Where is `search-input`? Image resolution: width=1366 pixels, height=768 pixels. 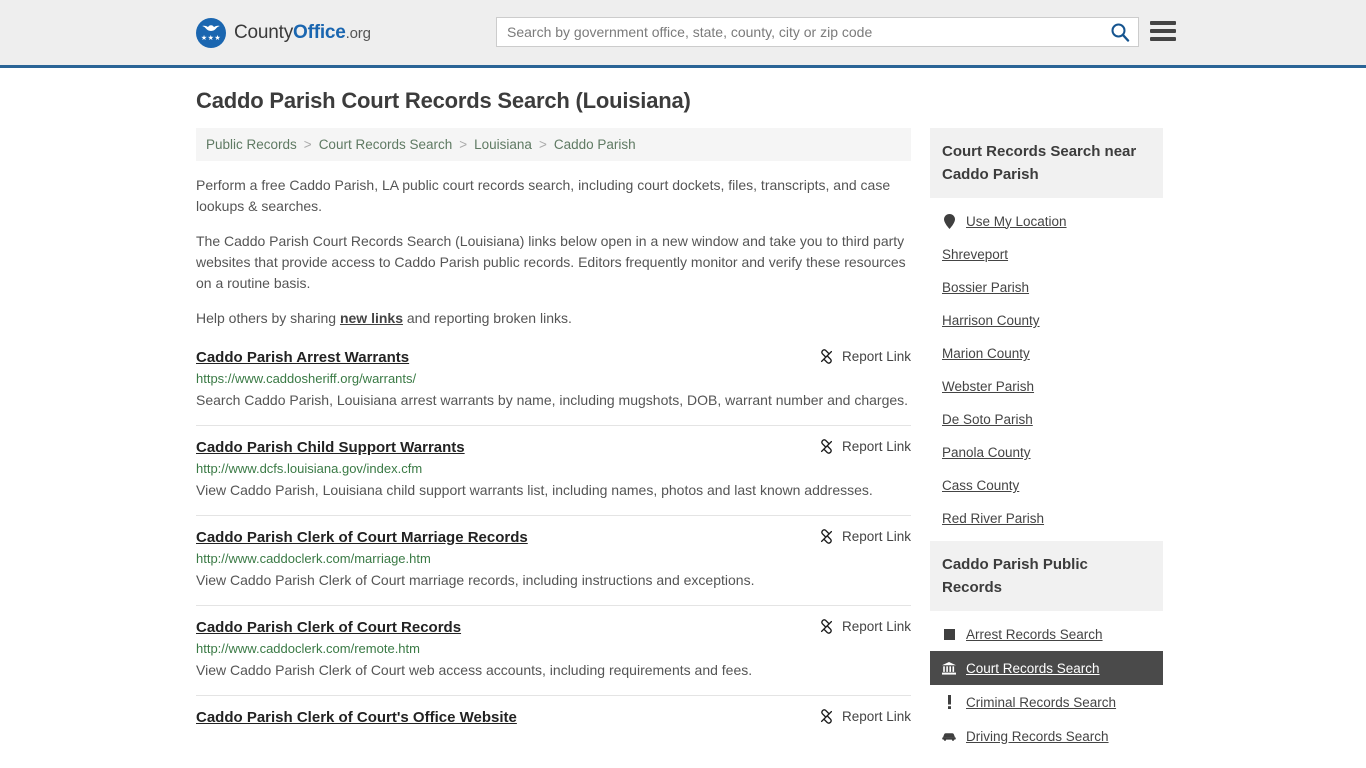
search-input is located at coordinates (799, 32).